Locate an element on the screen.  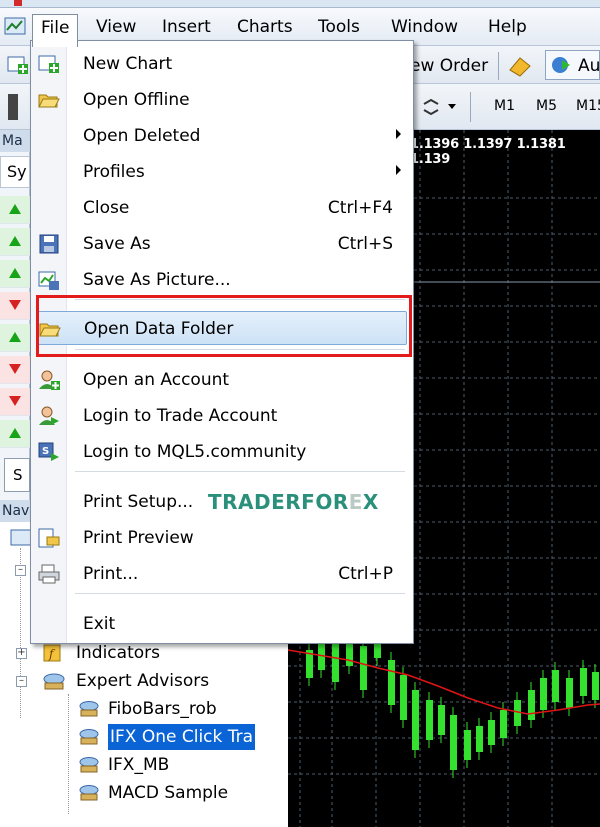
metaeditor-icon is located at coordinates (520, 66).